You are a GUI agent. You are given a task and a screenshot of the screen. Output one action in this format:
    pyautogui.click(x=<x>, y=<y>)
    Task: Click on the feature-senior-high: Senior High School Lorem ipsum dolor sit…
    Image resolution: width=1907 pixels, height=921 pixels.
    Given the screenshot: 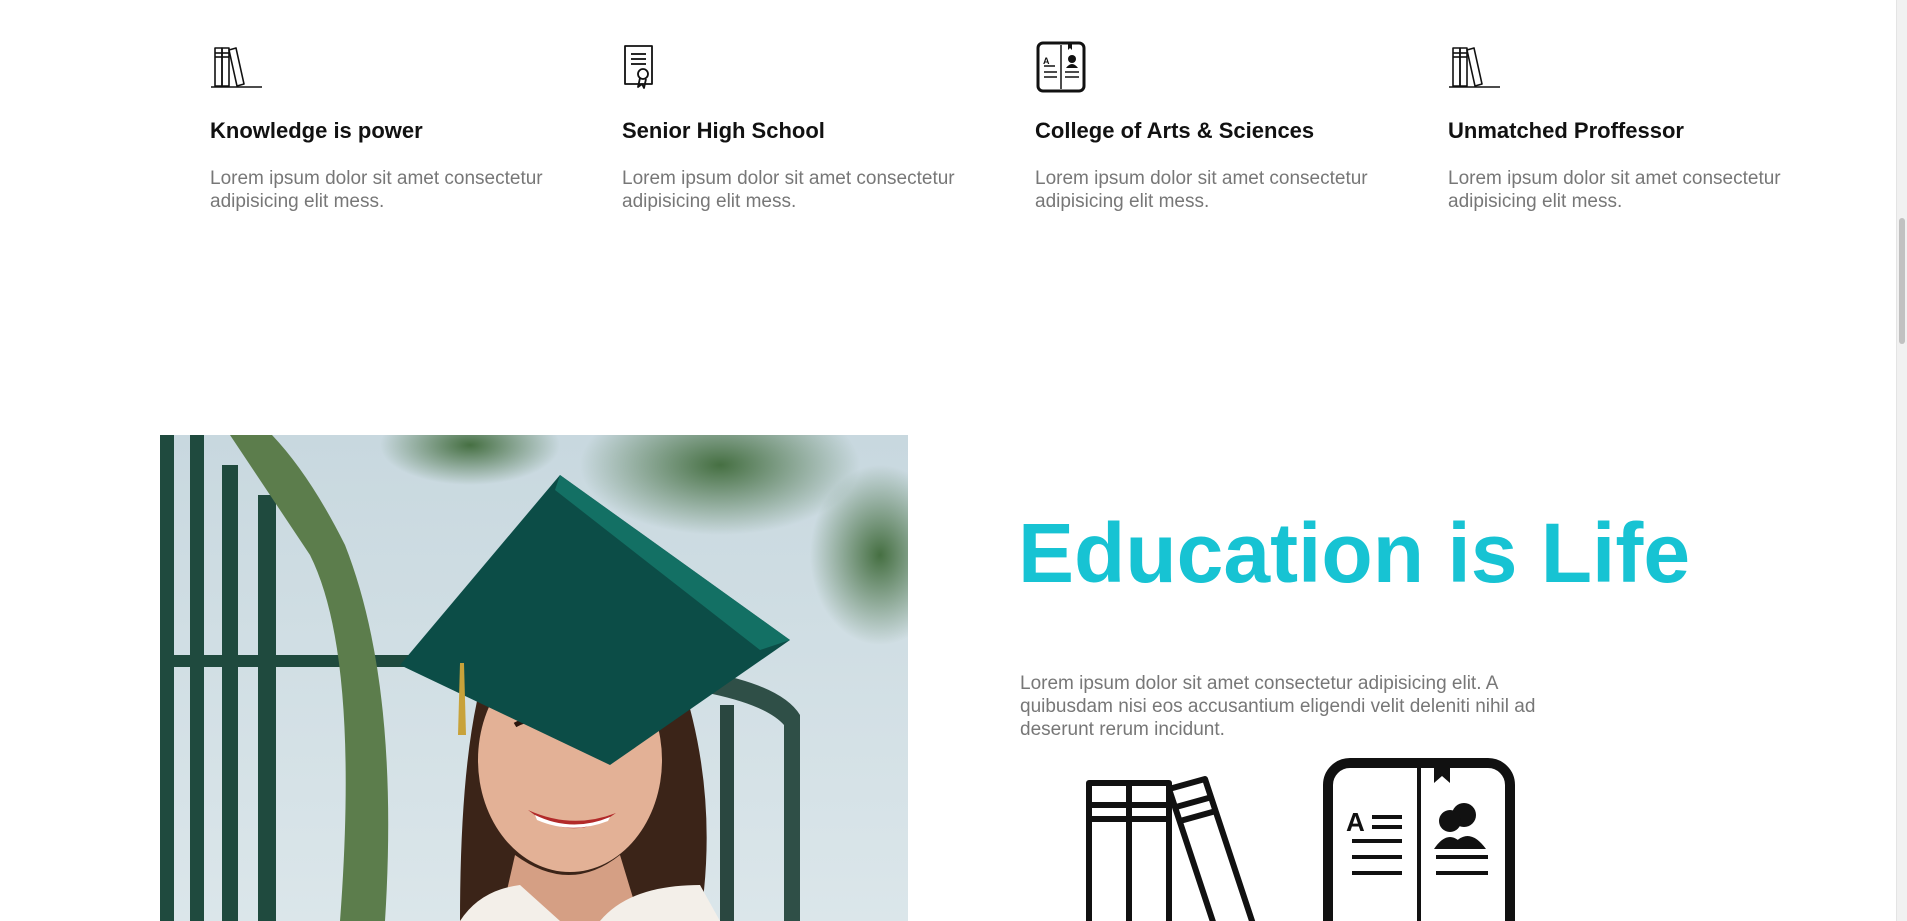 What is the action you would take?
    pyautogui.click(x=802, y=126)
    